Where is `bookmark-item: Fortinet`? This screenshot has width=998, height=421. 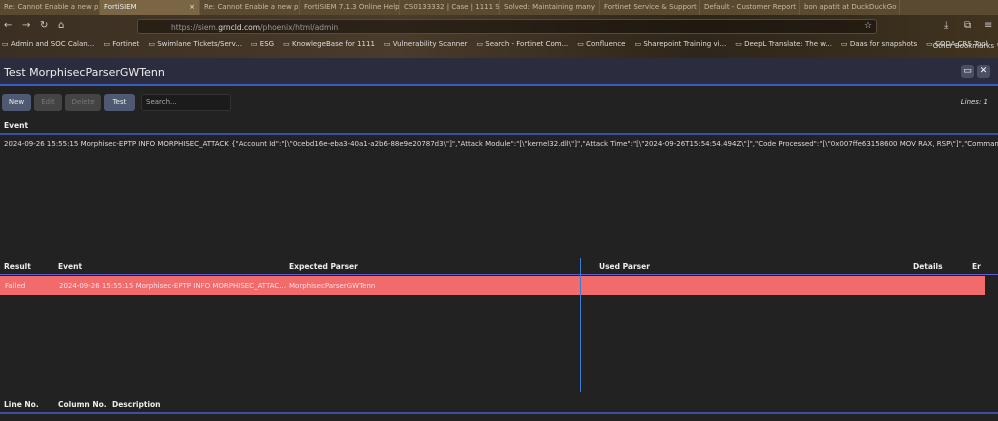 bookmark-item: Fortinet is located at coordinates (121, 48).